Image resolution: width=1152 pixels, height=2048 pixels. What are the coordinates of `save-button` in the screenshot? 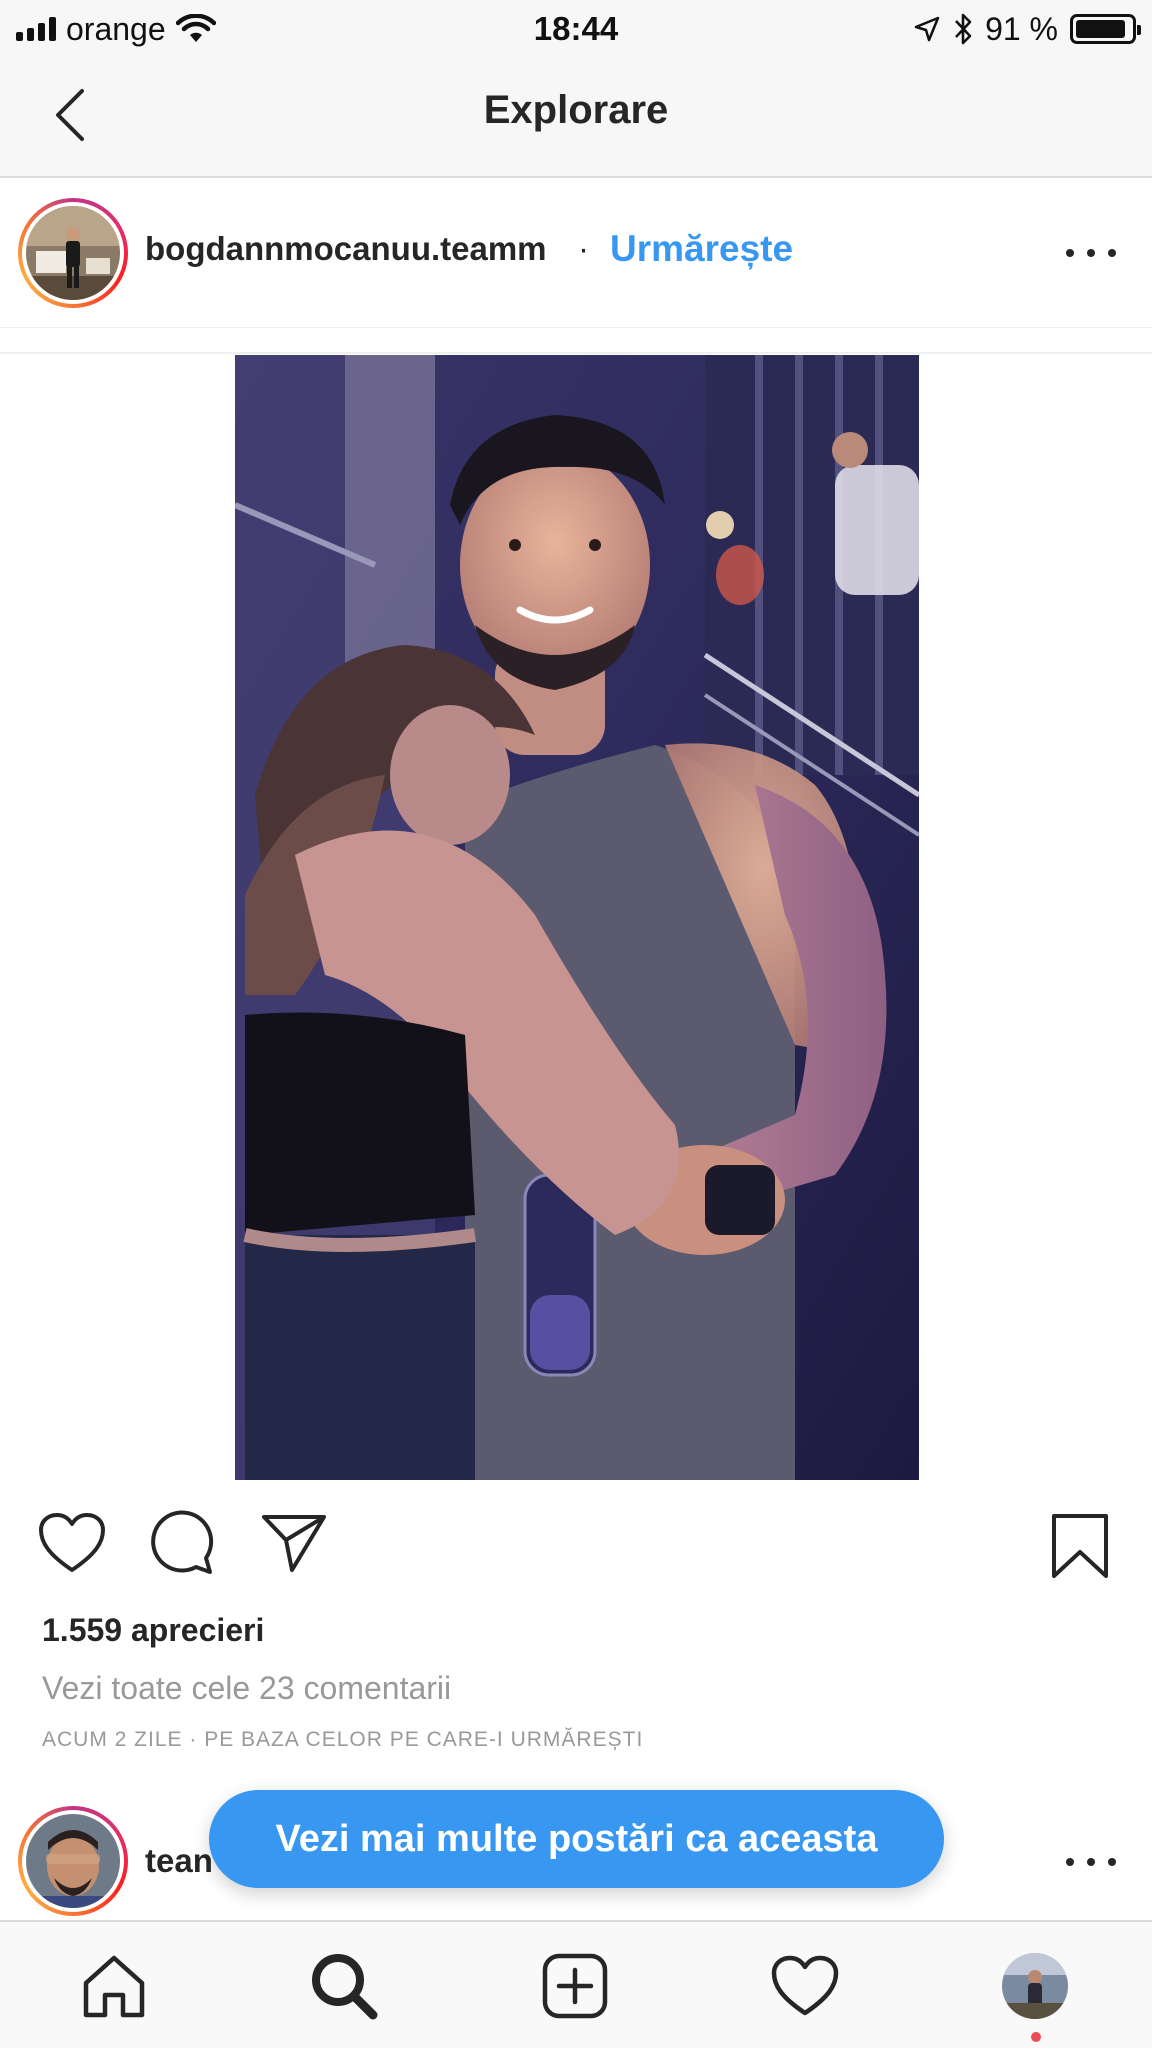 It's located at (1080, 1548).